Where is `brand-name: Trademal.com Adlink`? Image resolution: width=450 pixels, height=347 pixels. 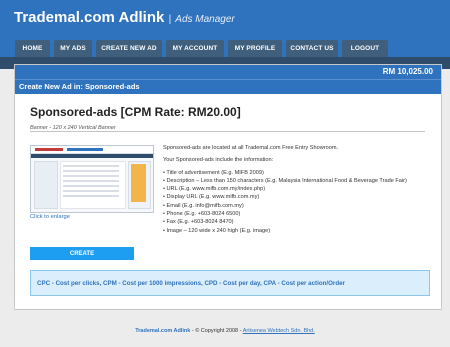 brand-name: Trademal.com Adlink is located at coordinates (89, 17).